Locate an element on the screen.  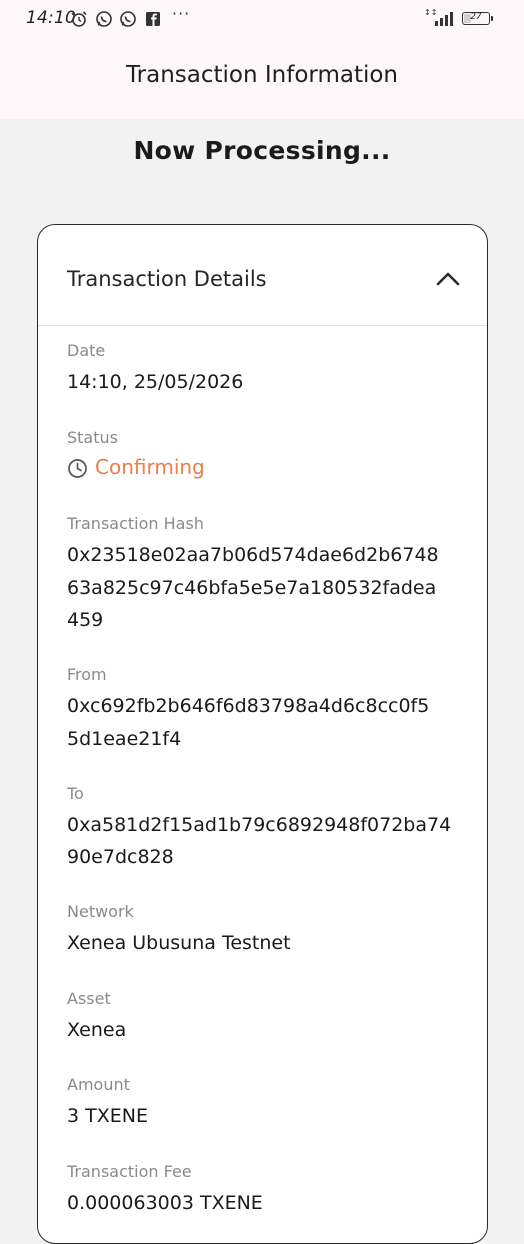
card-header: Transaction Details is located at coordinates (262, 275).